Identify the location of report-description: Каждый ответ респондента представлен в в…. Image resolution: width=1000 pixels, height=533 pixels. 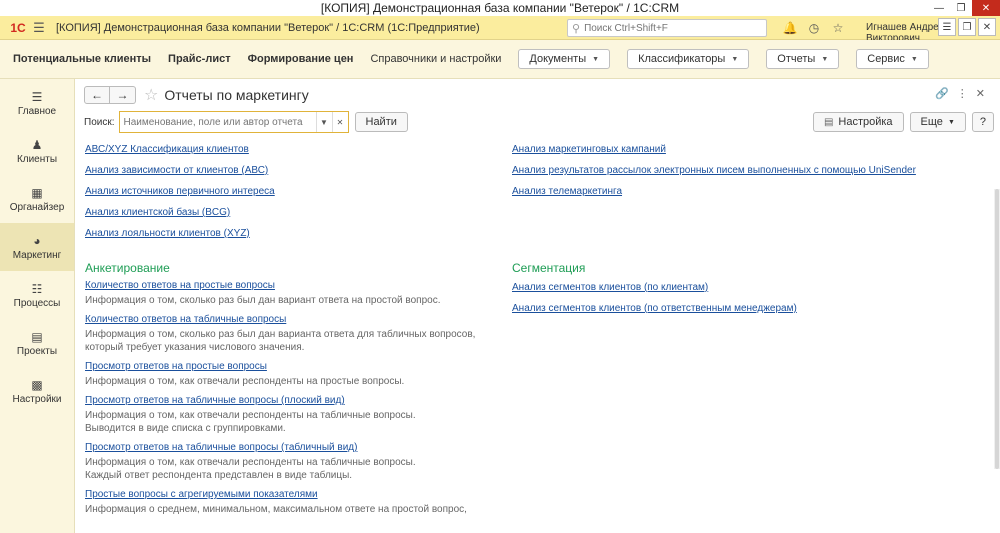
(219, 475).